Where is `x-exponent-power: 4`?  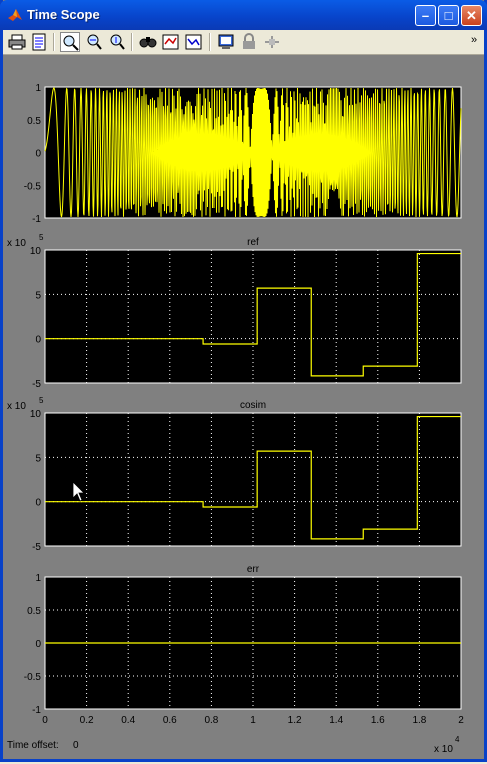 x-exponent-power: 4 is located at coordinates (457, 739).